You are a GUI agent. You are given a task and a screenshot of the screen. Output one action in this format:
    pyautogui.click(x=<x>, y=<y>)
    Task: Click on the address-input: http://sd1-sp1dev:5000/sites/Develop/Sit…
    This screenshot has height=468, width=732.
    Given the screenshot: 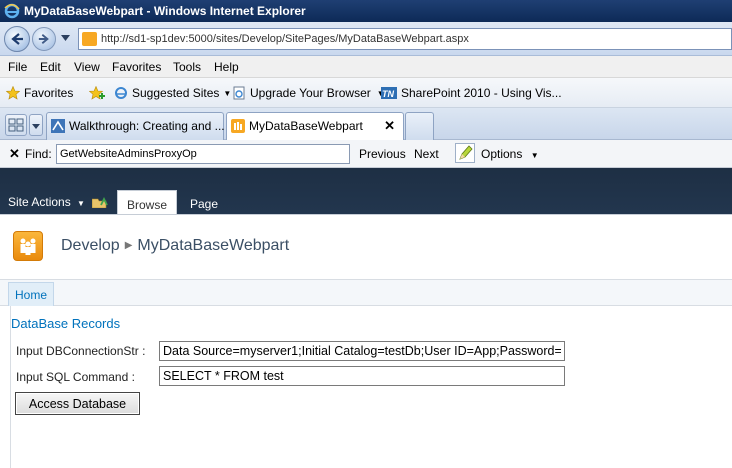 What is the action you would take?
    pyautogui.click(x=405, y=39)
    